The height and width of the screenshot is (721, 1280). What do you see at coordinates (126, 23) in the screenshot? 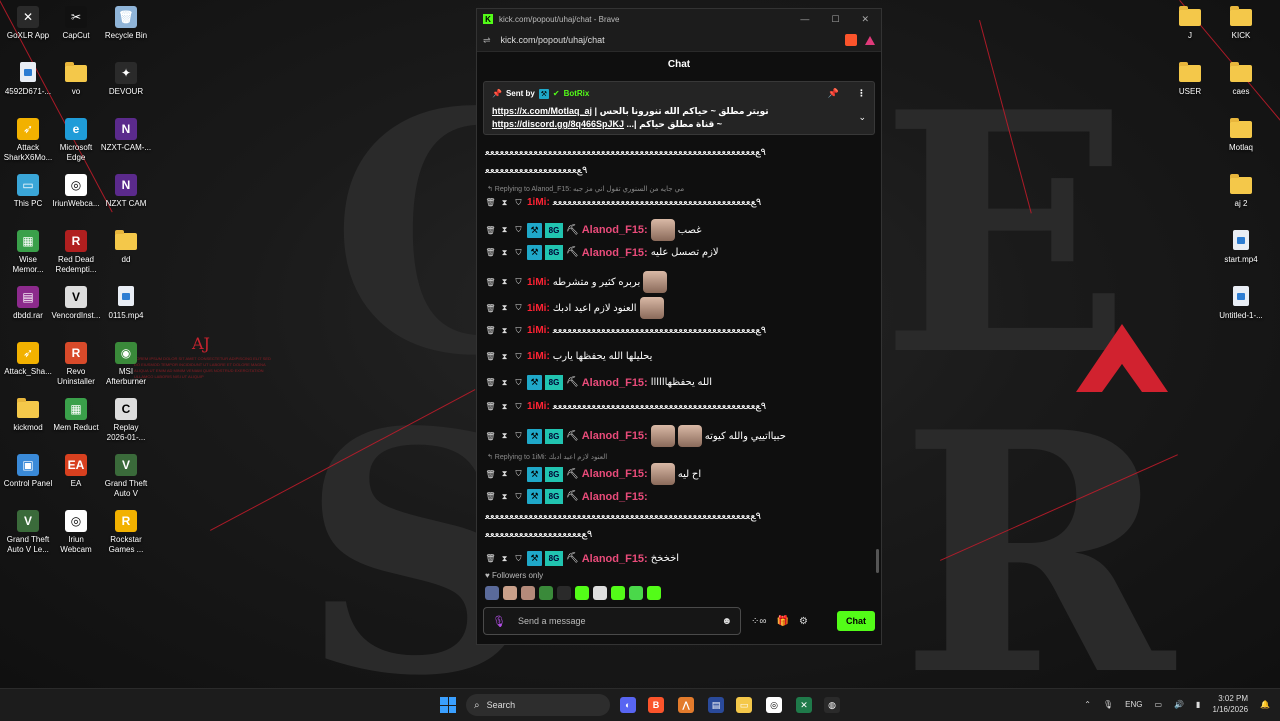
I see `desktop-icon: 🗑 Recycle Bin` at bounding box center [126, 23].